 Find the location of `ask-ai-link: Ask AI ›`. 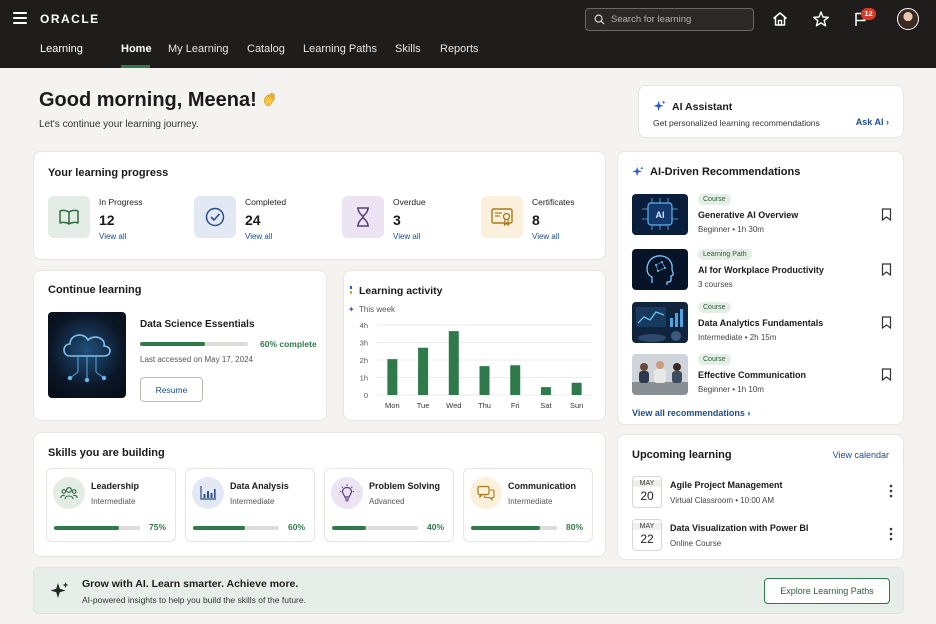

ask-ai-link: Ask AI › is located at coordinates (872, 122).